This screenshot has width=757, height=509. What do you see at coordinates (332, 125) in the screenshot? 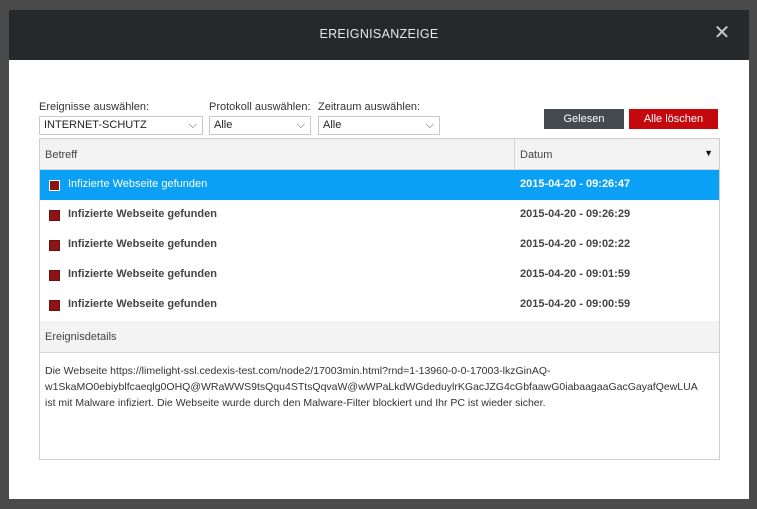
I see `timeframe-select-value: Alle` at bounding box center [332, 125].